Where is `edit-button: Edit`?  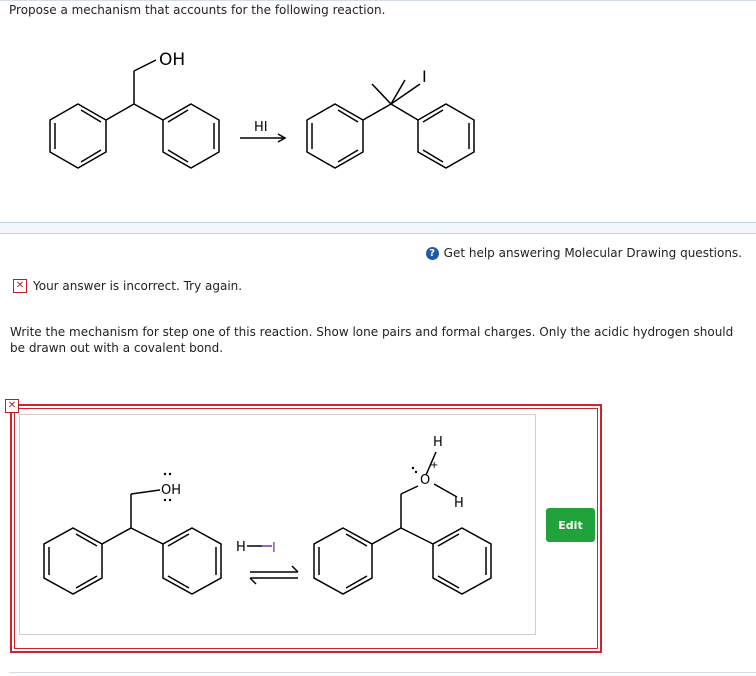
edit-button: Edit is located at coordinates (570, 525).